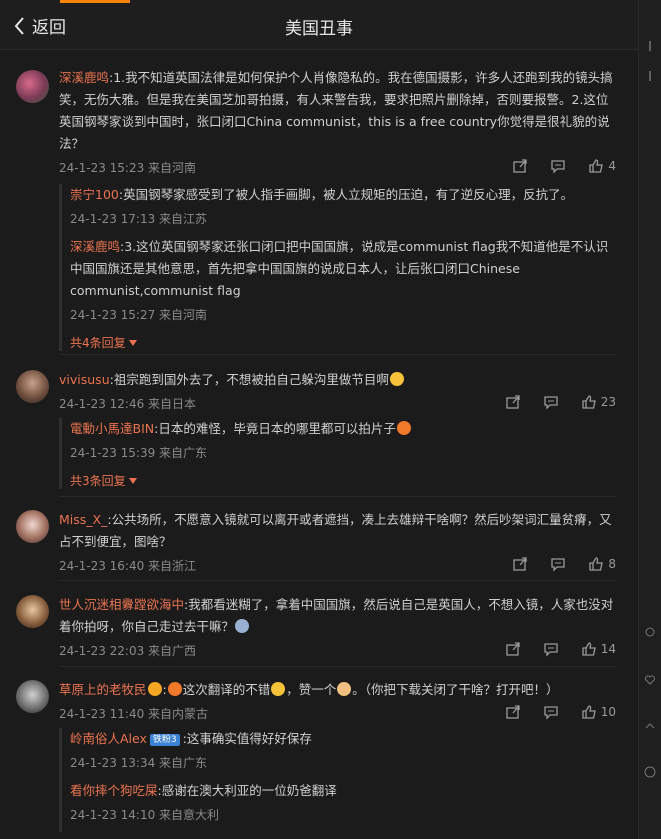 The width and height of the screenshot is (661, 839). Describe the element at coordinates (103, 480) in the screenshot. I see `more-replies-link: 共3条回复` at that location.